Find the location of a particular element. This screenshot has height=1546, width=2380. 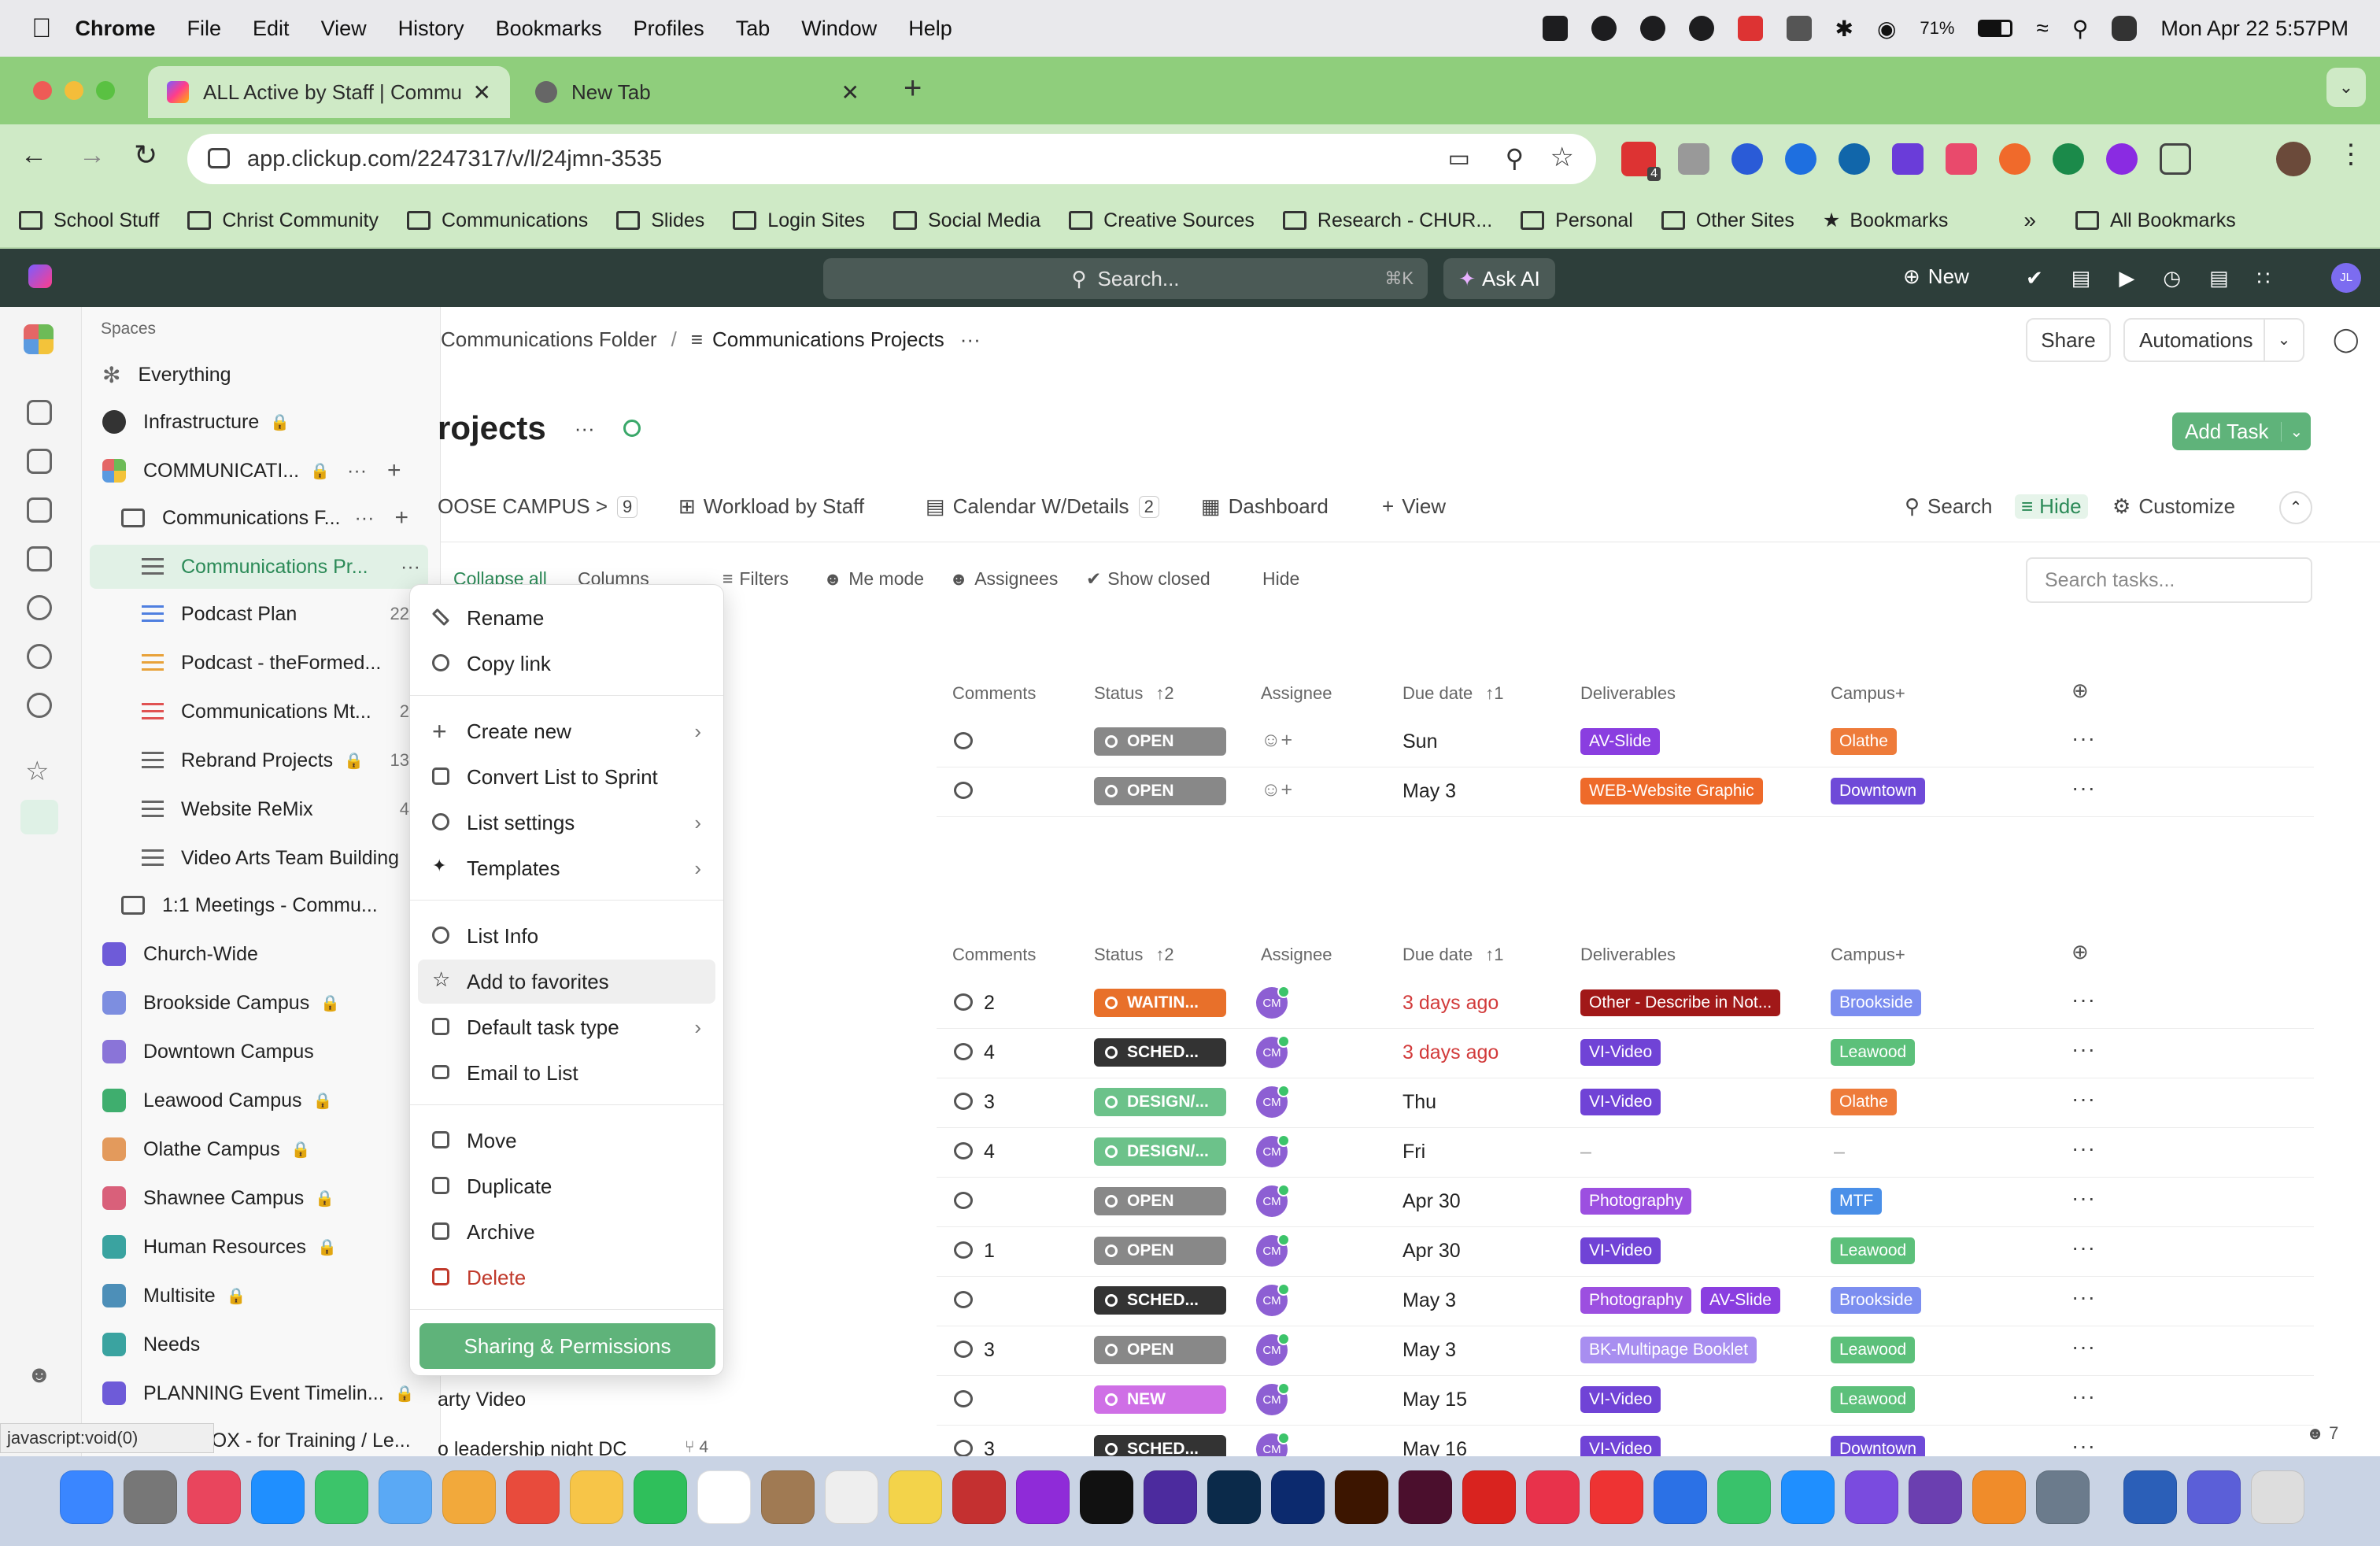

menu-move: Move is located at coordinates (566, 1141).